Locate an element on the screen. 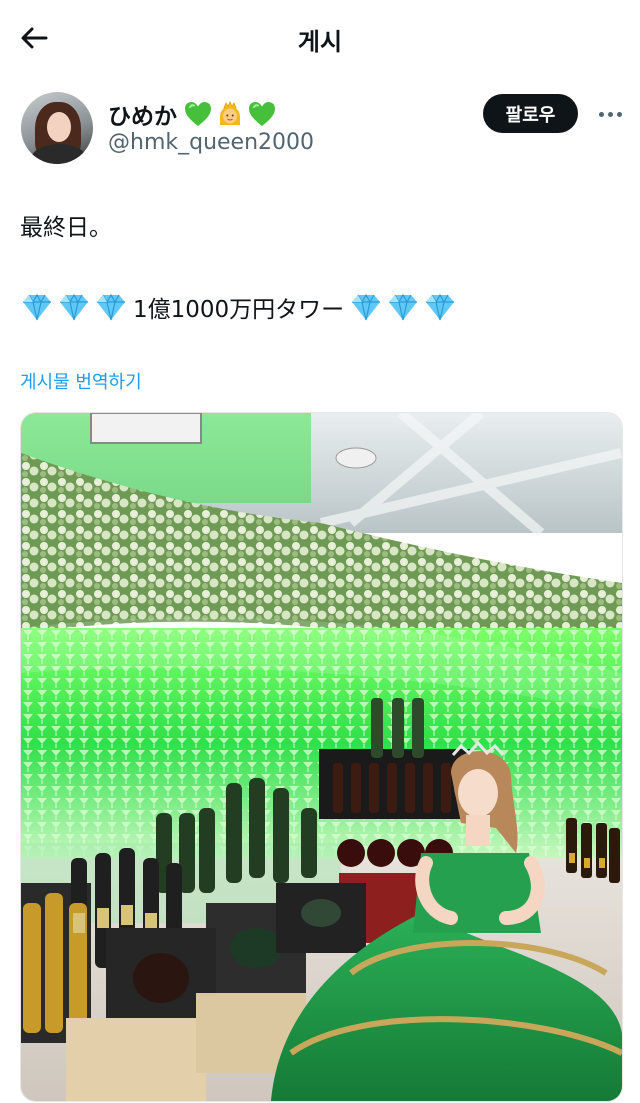 The height and width of the screenshot is (1103, 640). author-handle: @hmk_queen2000 is located at coordinates (211, 142).